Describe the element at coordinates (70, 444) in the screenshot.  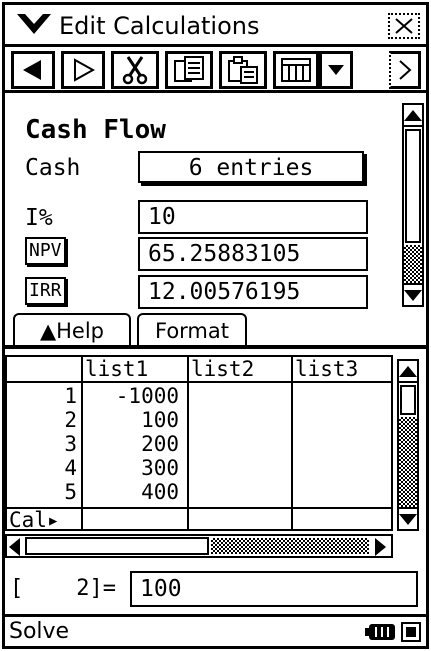
I see `row-number: 3` at that location.